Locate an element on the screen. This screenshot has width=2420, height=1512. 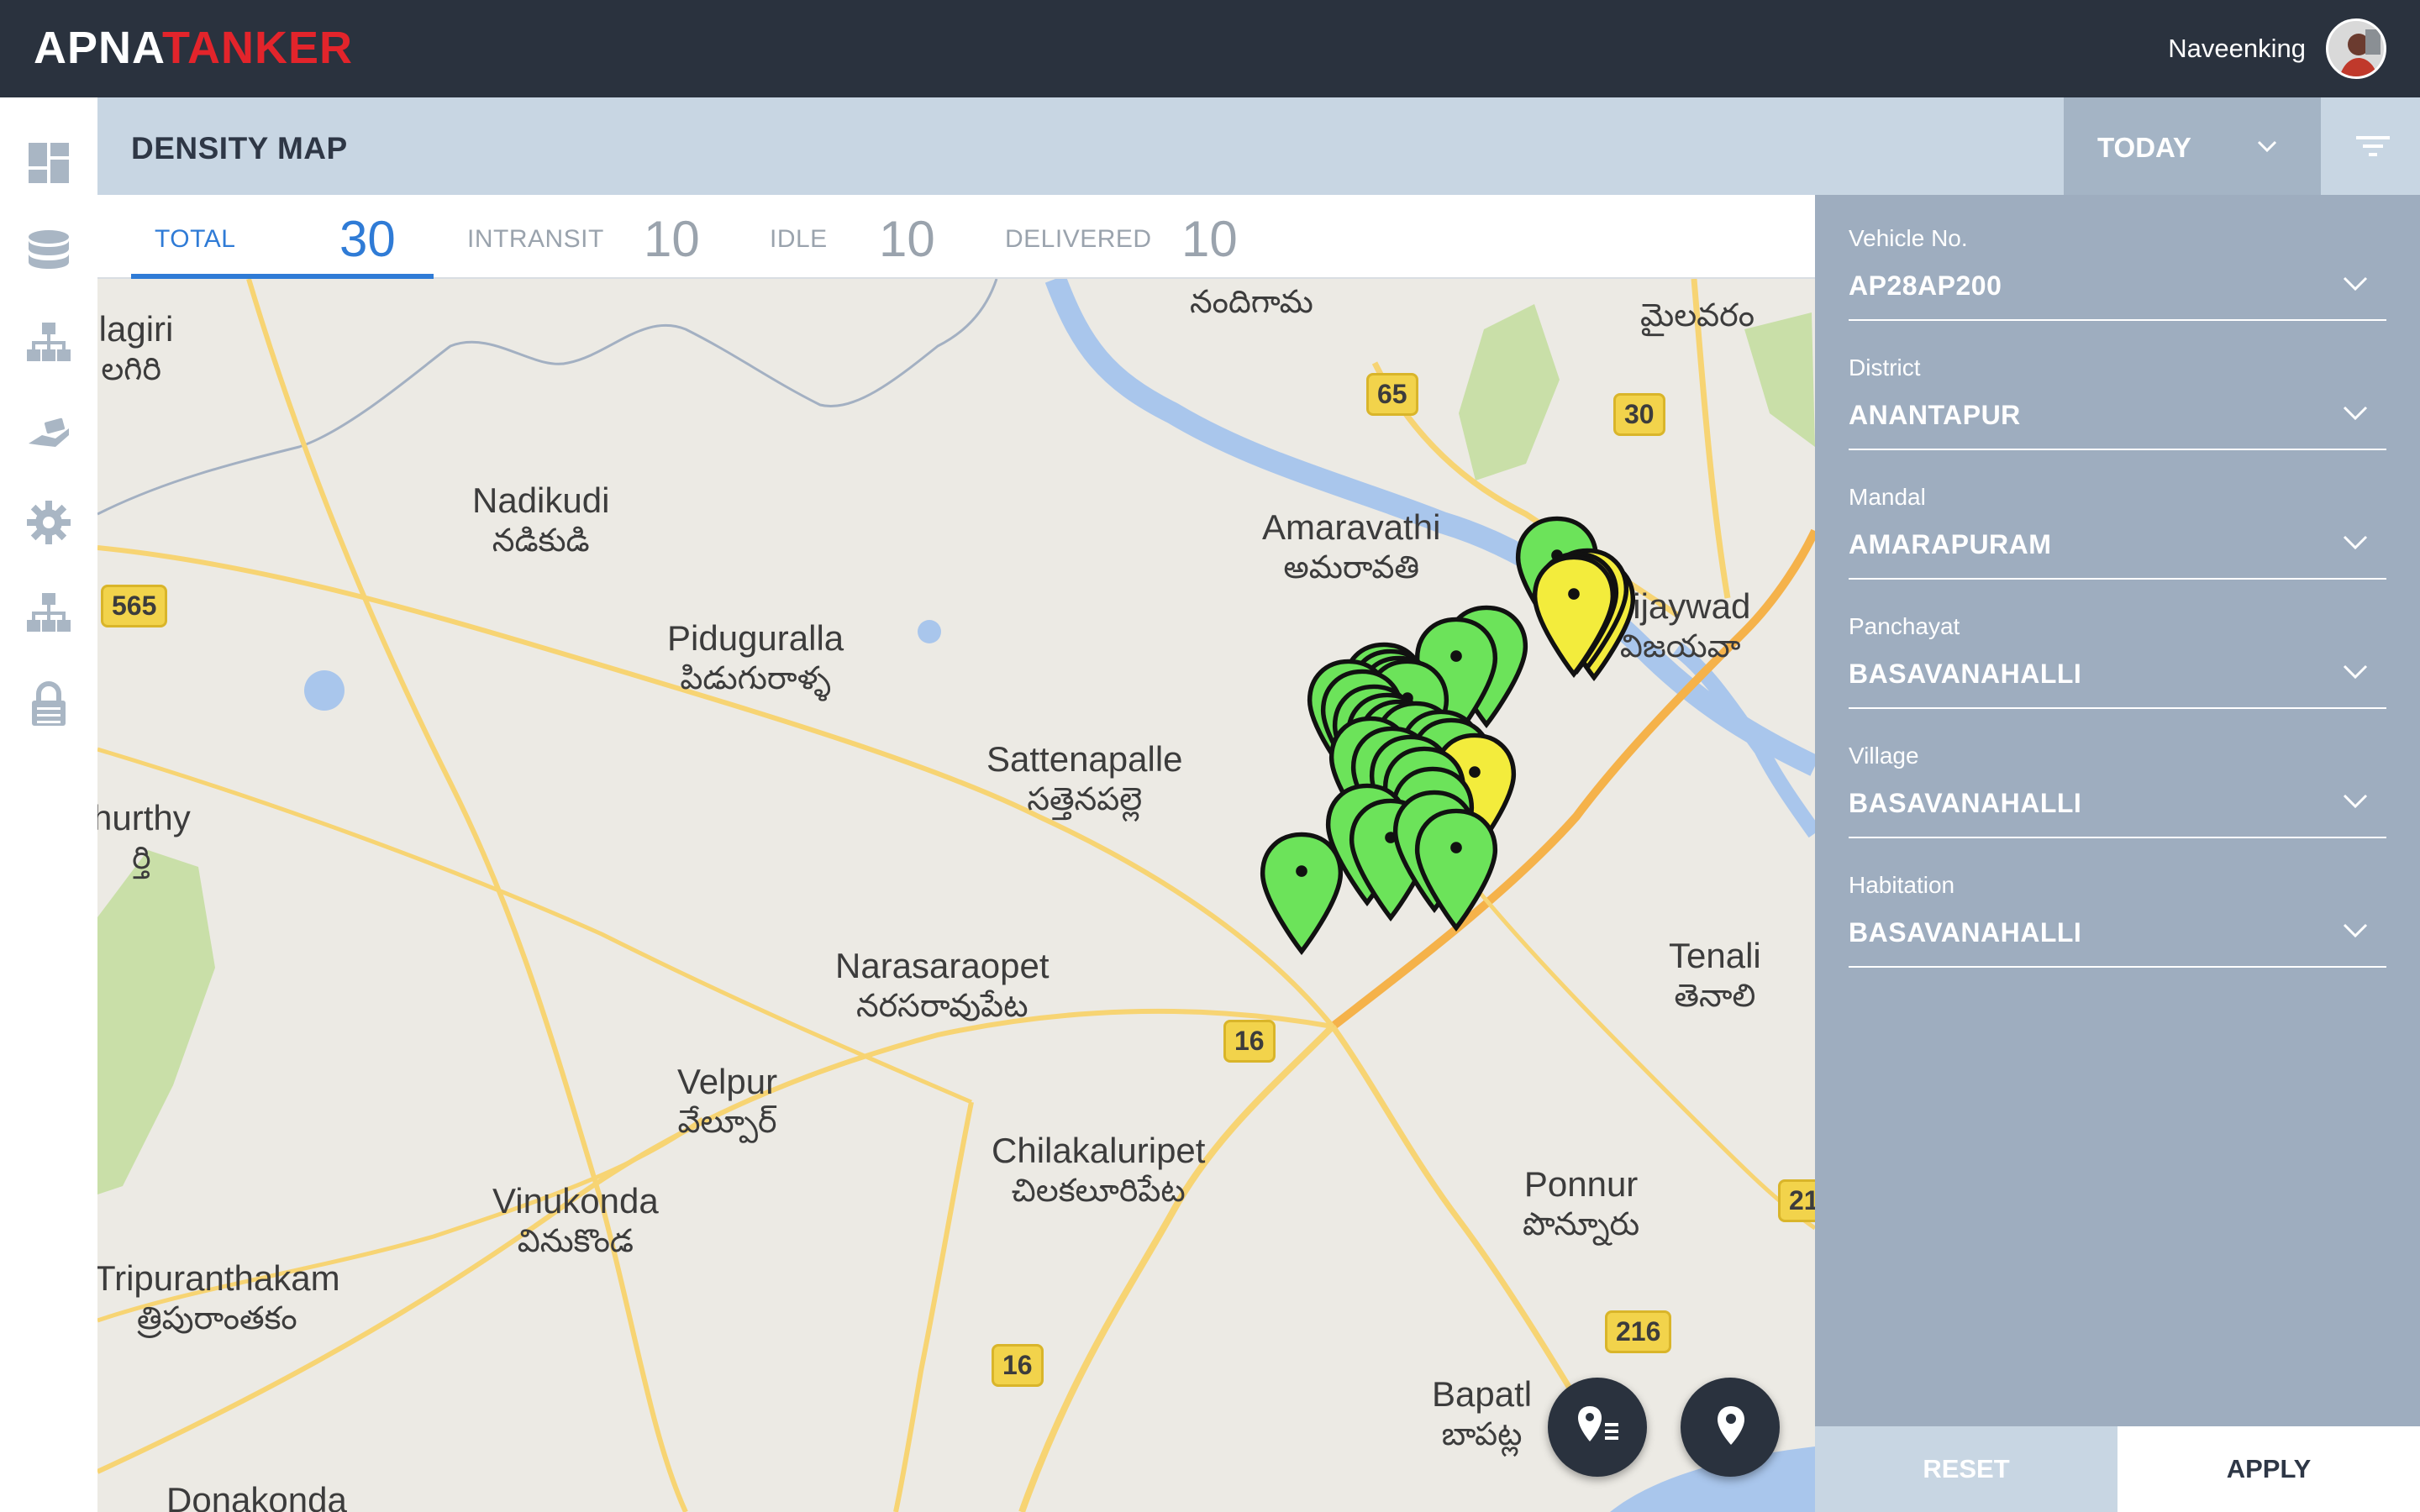
field-value: AMARAPURAM is located at coordinates (1950, 544).